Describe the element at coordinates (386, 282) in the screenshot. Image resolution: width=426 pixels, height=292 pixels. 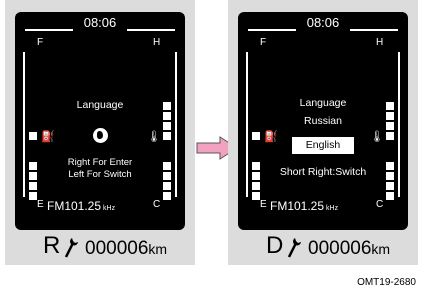
I see `figure-code: OMT19-2680` at that location.